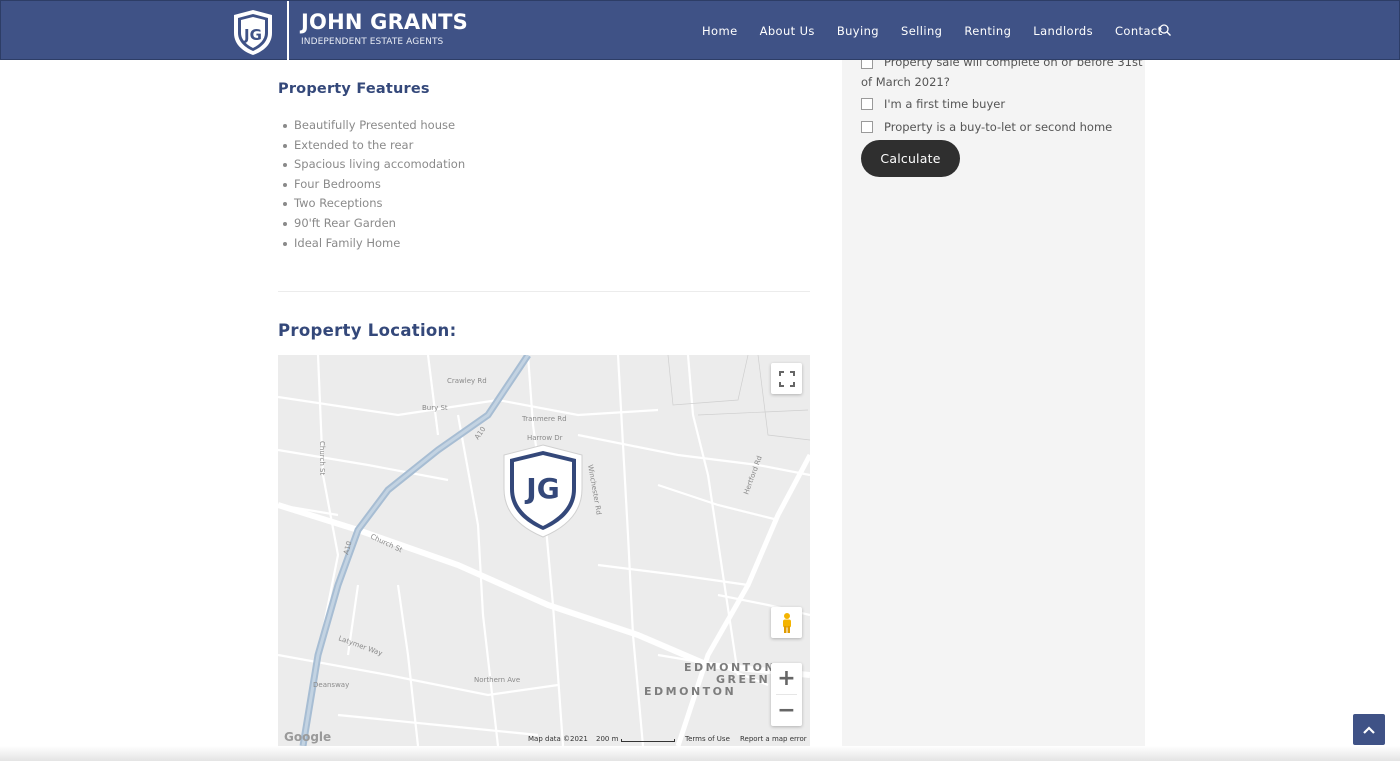 The width and height of the screenshot is (1400, 761). What do you see at coordinates (1063, 31) in the screenshot?
I see `nav-landlords: Landlords` at bounding box center [1063, 31].